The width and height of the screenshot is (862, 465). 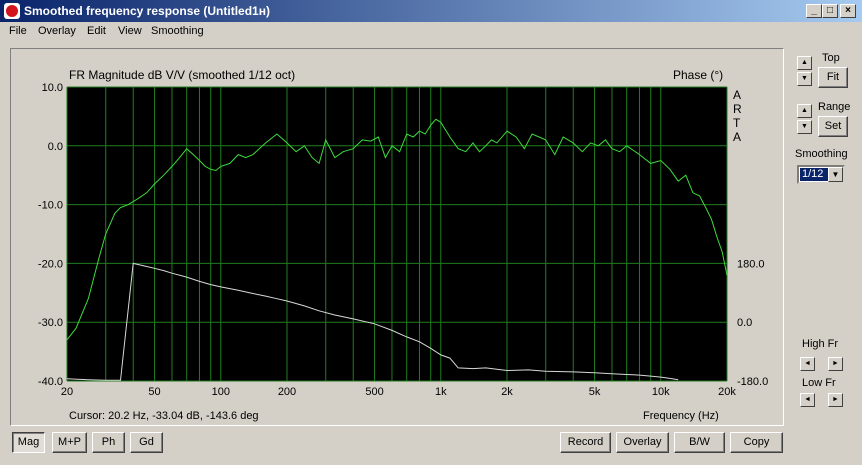 I want to click on smoothing-label: Smoothing, so click(x=821, y=154).